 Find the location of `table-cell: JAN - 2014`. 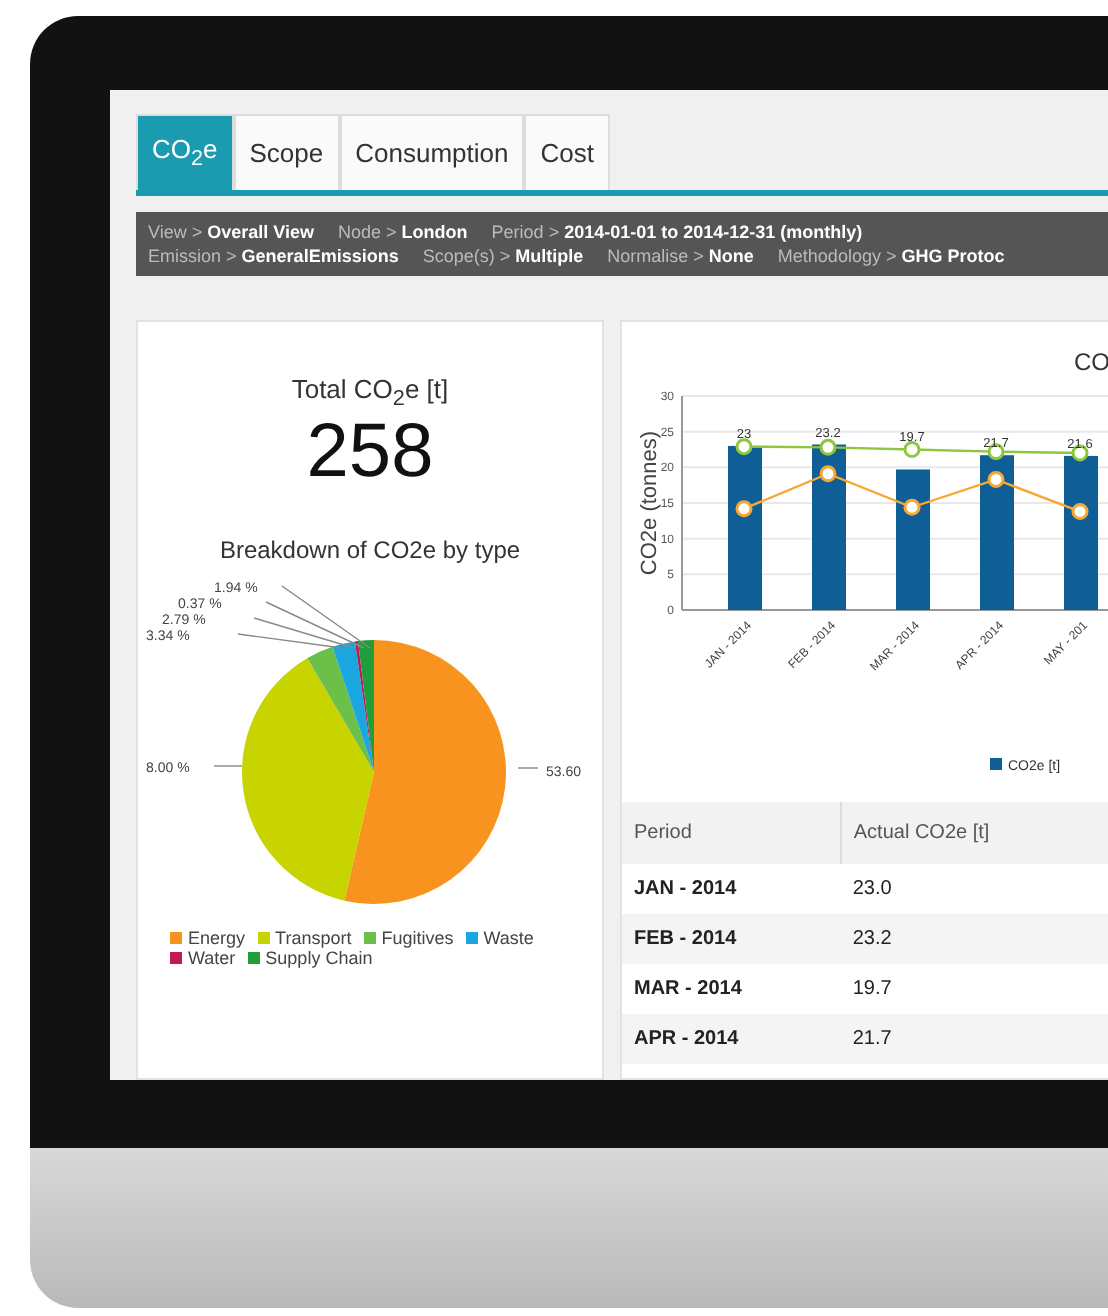

table-cell: JAN - 2014 is located at coordinates (731, 888).